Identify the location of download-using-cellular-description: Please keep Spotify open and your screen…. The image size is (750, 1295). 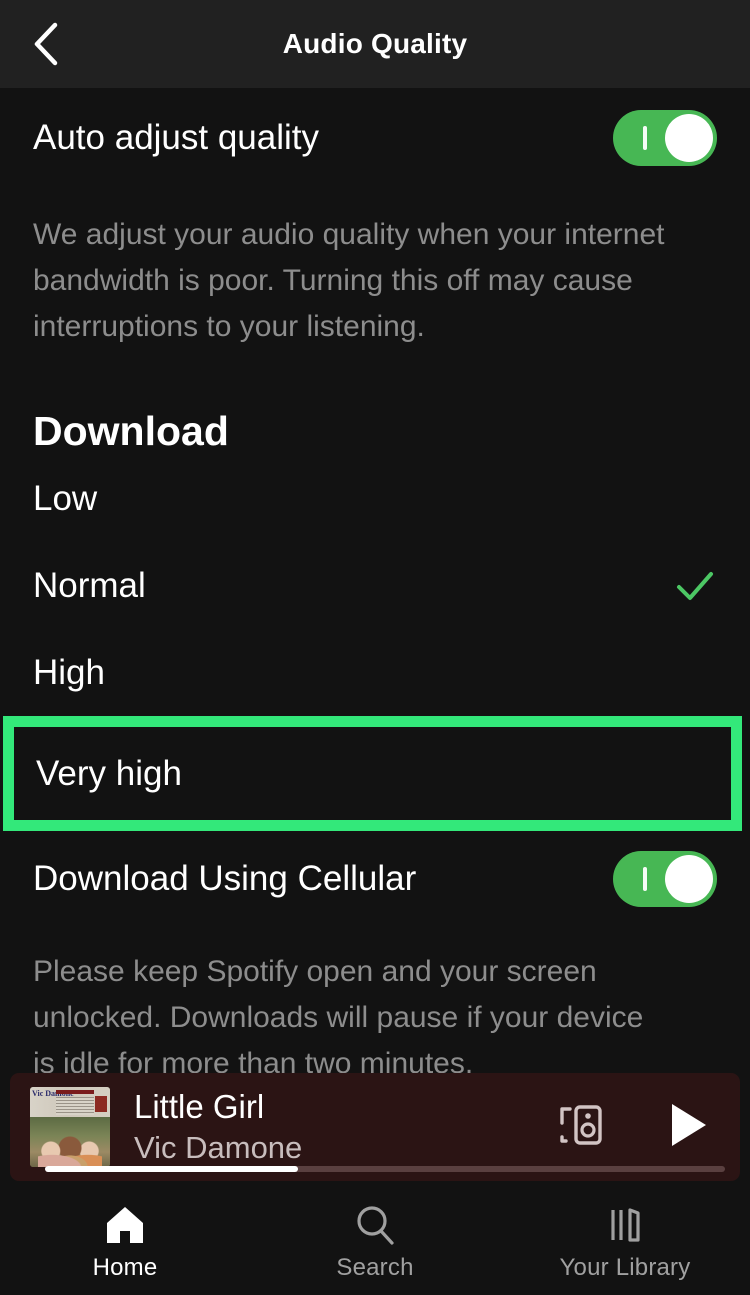
(338, 1017).